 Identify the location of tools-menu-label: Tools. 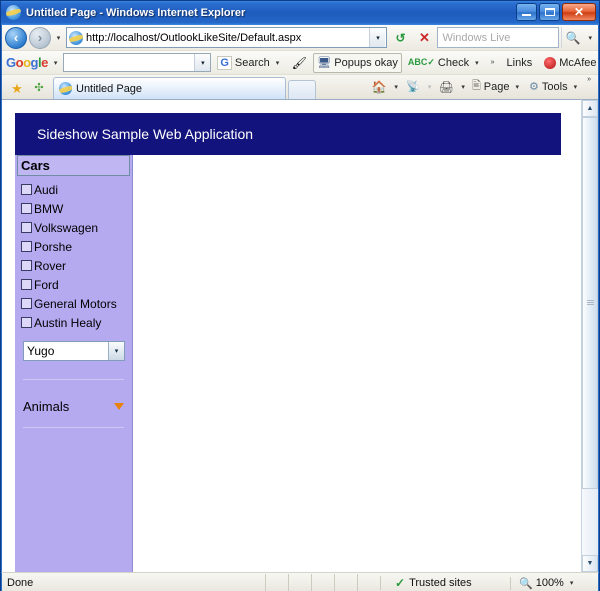
(554, 86).